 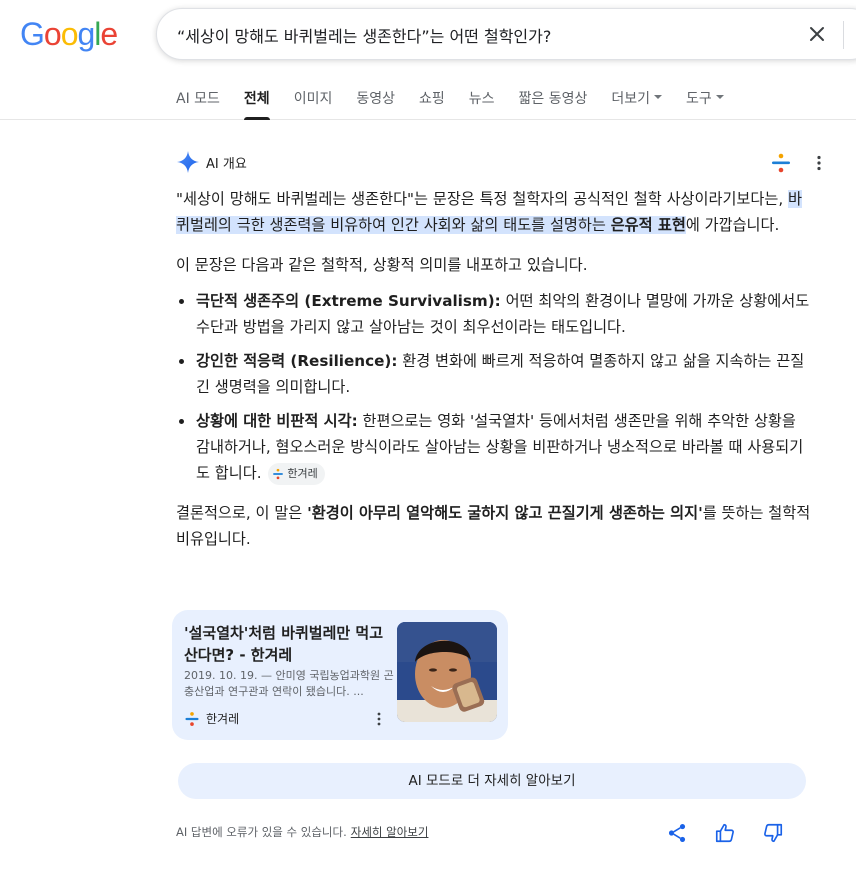 I want to click on article-thumbnail, so click(x=447, y=672).